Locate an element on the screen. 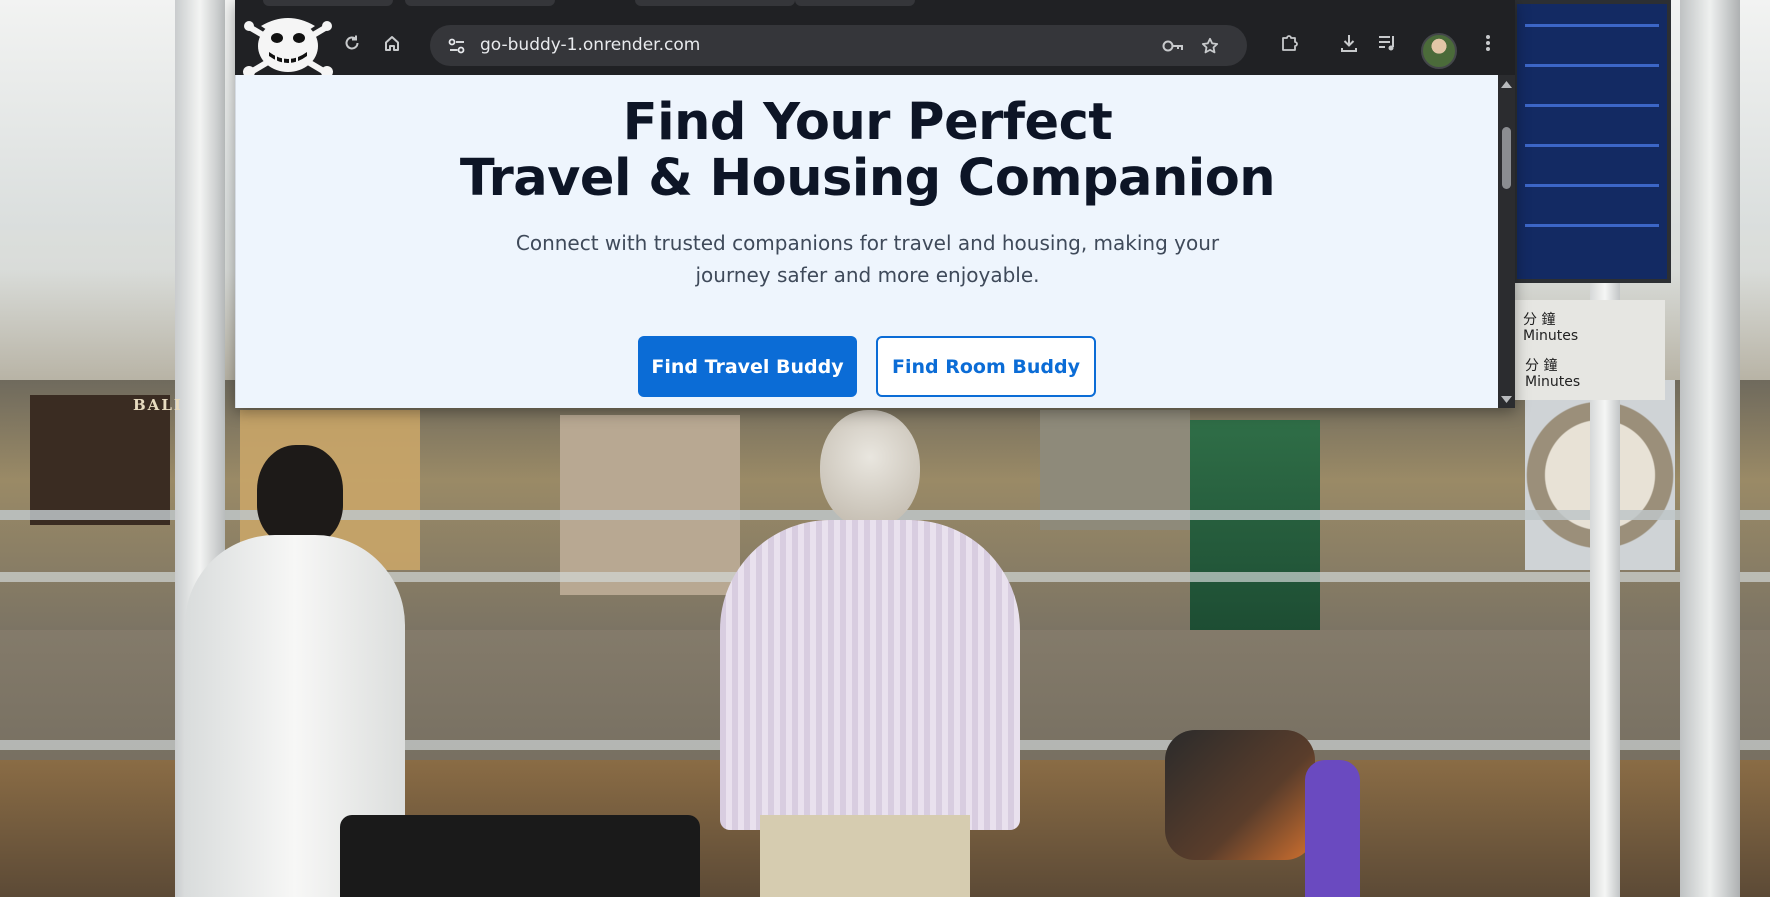 Image resolution: width=1770 pixels, height=897 pixels. find-room-buddy-button: Find Room Buddy is located at coordinates (986, 366).